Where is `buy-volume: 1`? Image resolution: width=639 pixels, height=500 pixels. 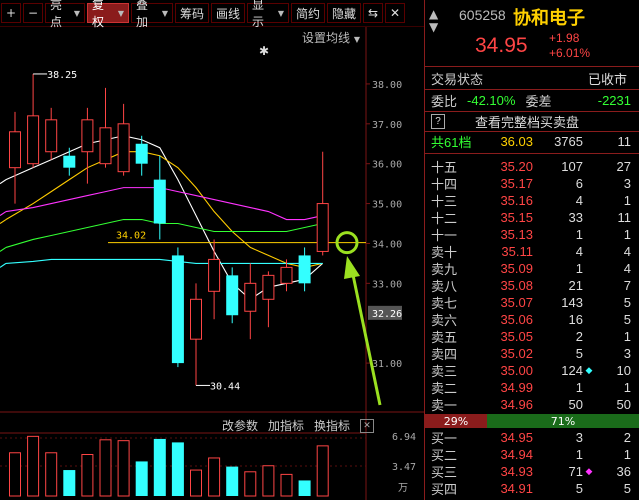
buy-volume: 1 is located at coordinates (579, 454).